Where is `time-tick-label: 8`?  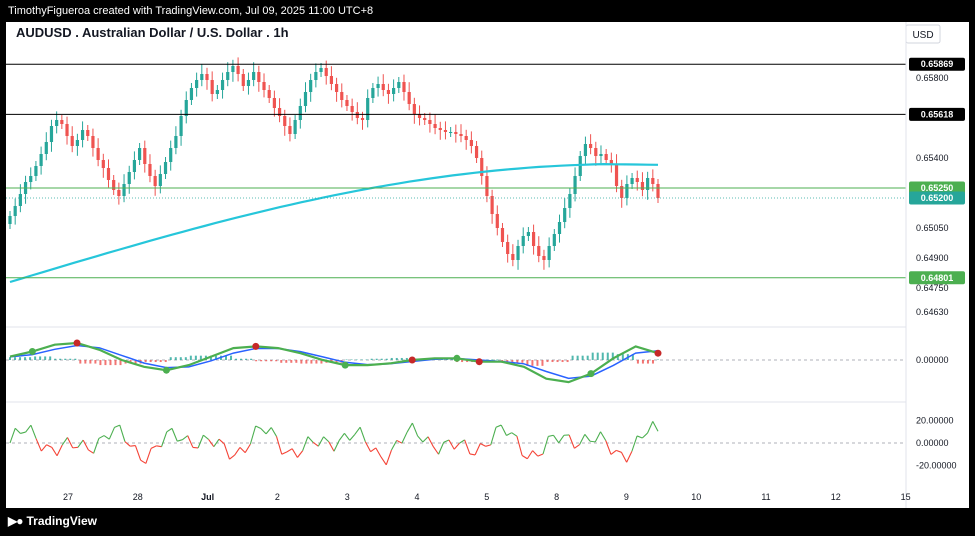
time-tick-label: 8 is located at coordinates (556, 497).